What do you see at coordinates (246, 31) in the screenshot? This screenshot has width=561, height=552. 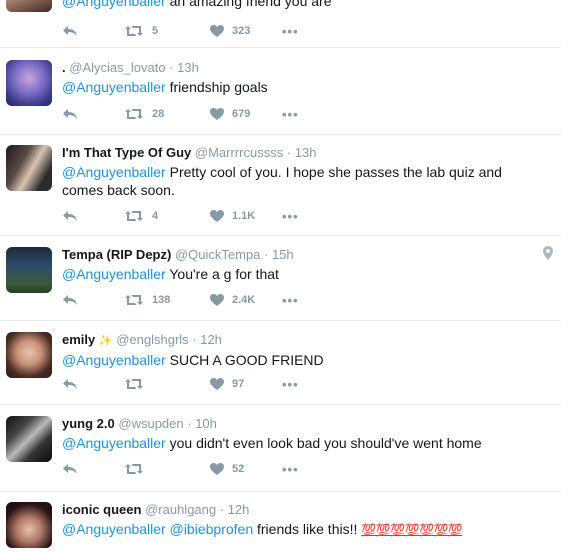 I see `like-button: 323` at bounding box center [246, 31].